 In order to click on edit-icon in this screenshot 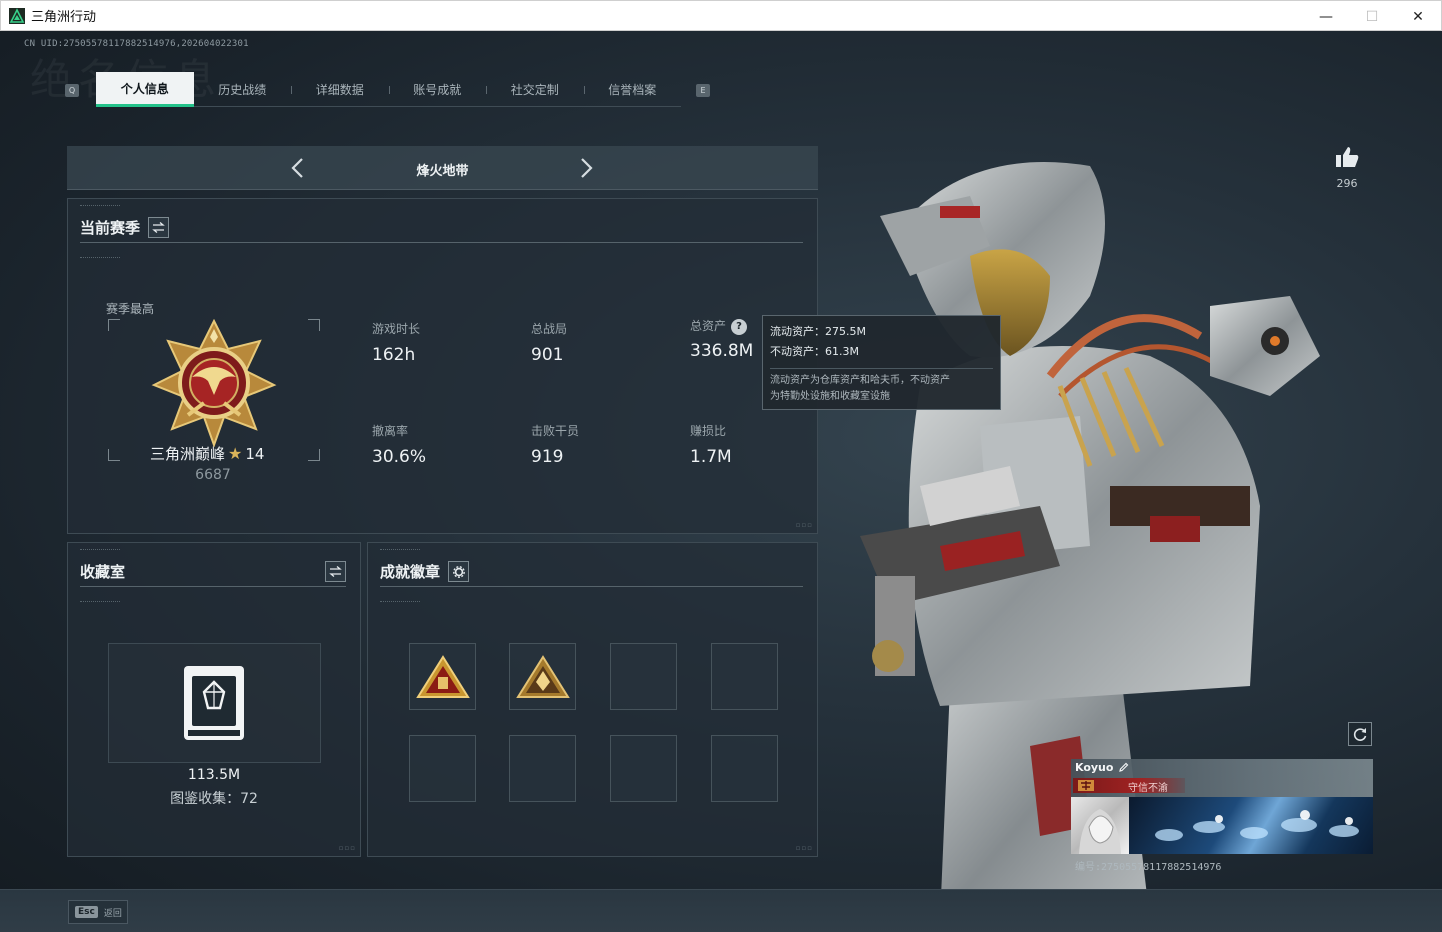, I will do `click(1123, 767)`.